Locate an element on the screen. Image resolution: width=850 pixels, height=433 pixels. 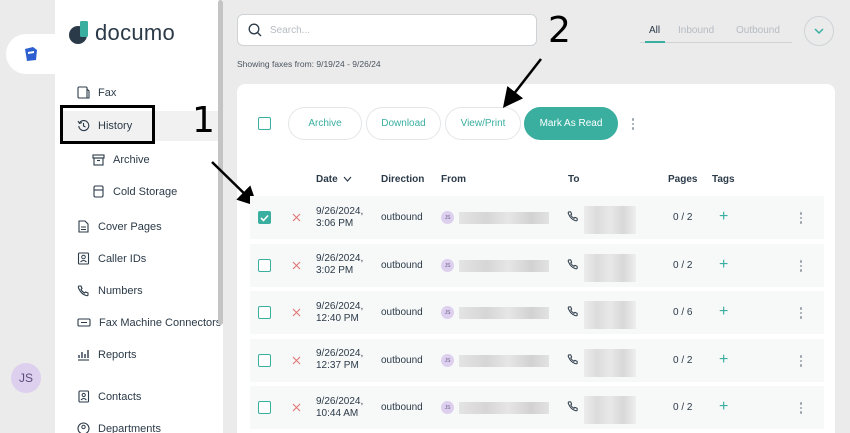
row-date-time: 10:44 AM is located at coordinates (337, 413).